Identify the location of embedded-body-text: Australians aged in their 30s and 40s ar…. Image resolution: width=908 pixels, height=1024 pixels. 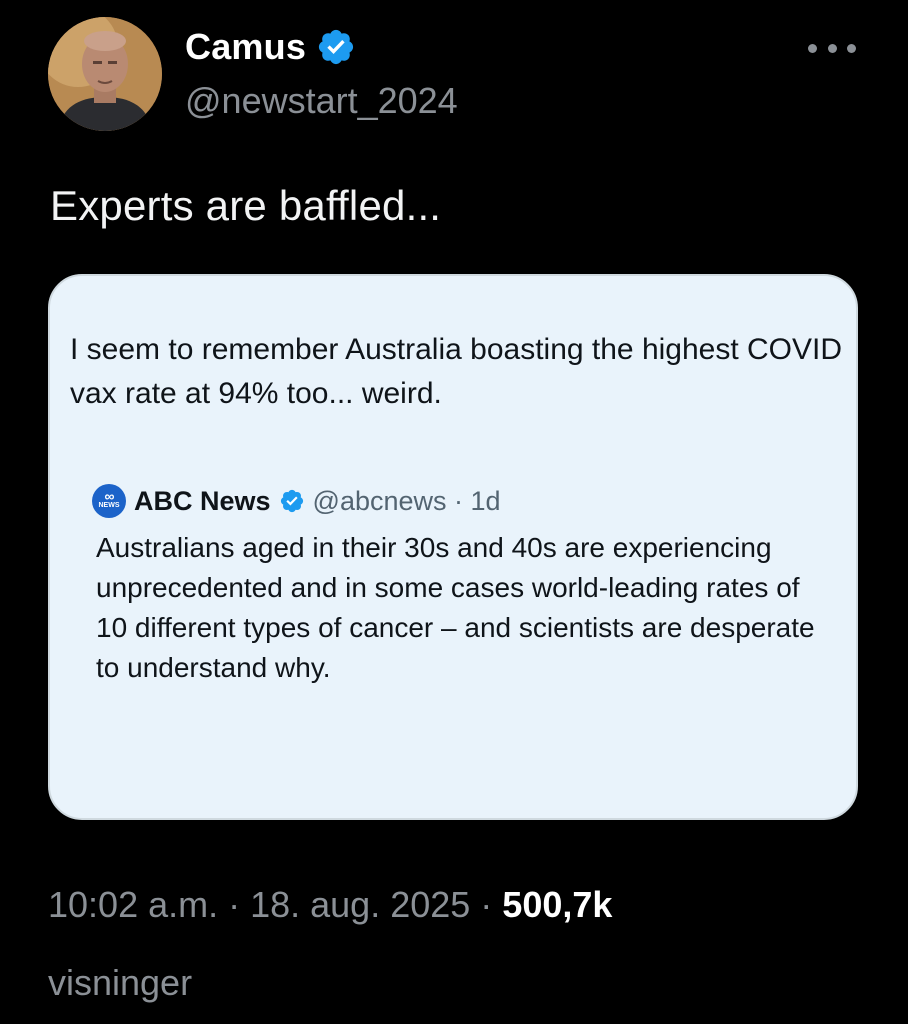
(455, 607).